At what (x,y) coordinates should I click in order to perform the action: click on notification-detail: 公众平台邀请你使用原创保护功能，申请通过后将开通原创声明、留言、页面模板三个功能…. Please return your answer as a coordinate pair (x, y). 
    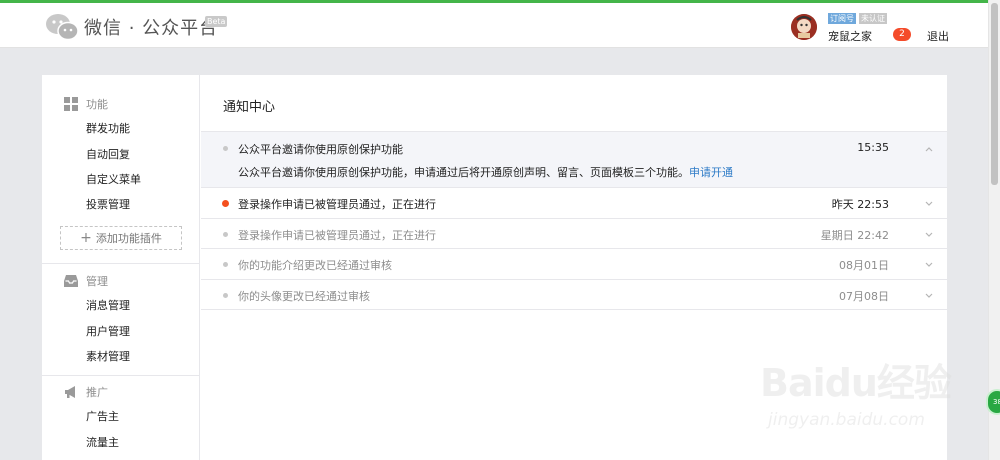
    Looking at the image, I should click on (485, 172).